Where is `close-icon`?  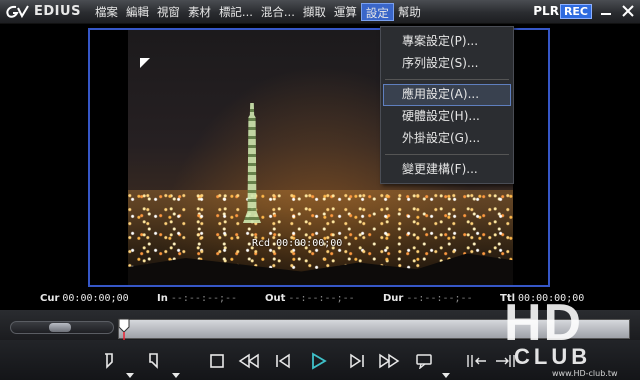 close-icon is located at coordinates (628, 11).